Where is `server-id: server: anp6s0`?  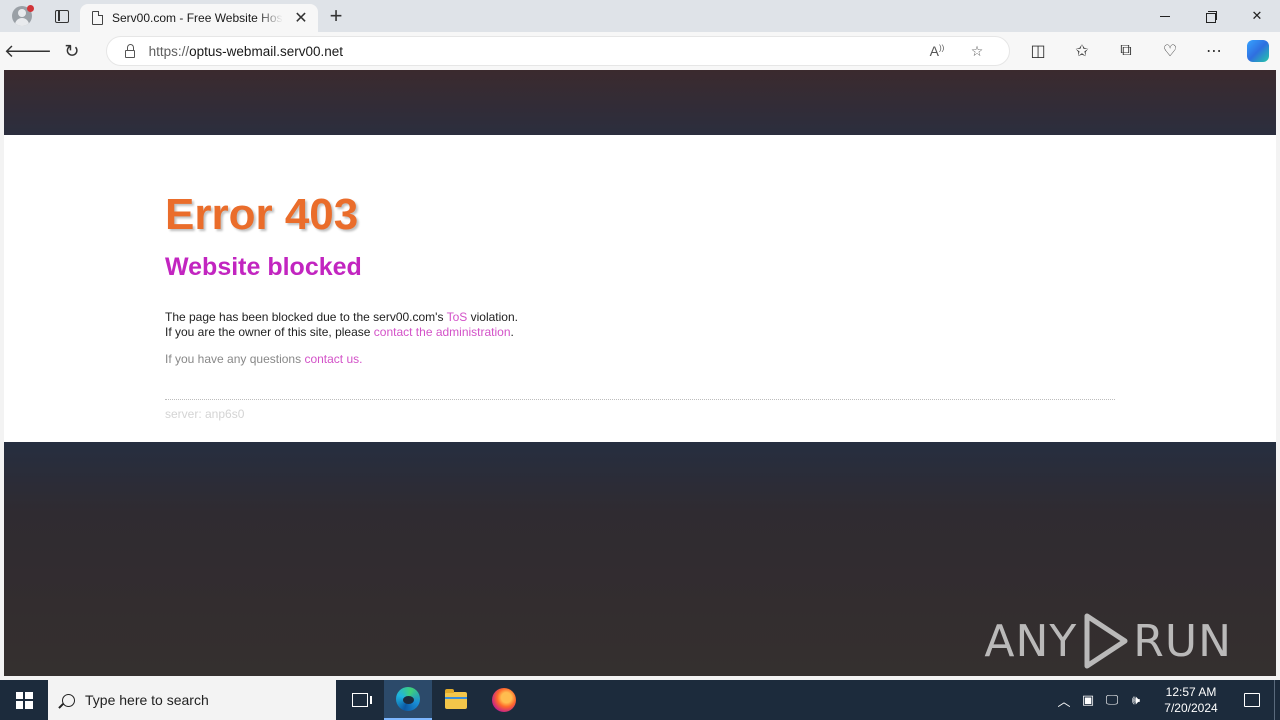 server-id: server: anp6s0 is located at coordinates (205, 414).